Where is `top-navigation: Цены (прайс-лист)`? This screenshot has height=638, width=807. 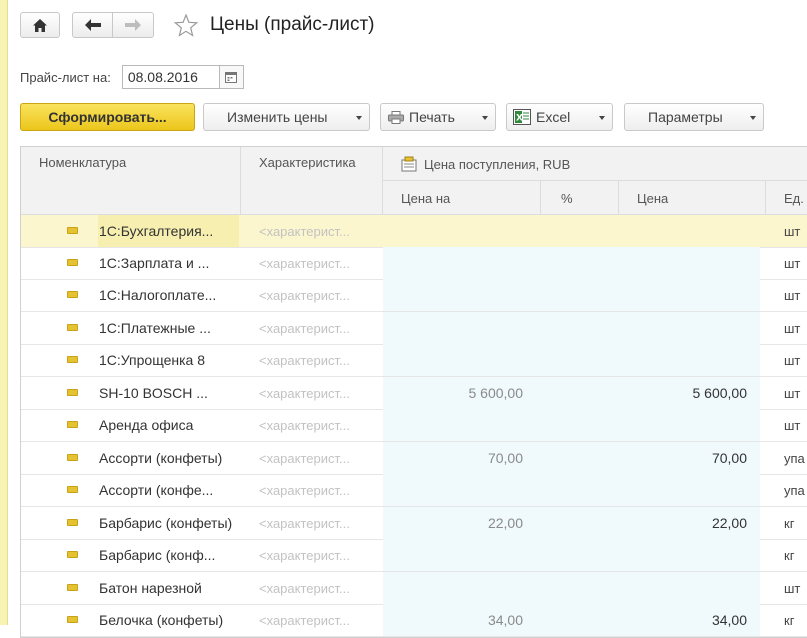
top-navigation: Цены (прайс-лист) is located at coordinates (197, 25).